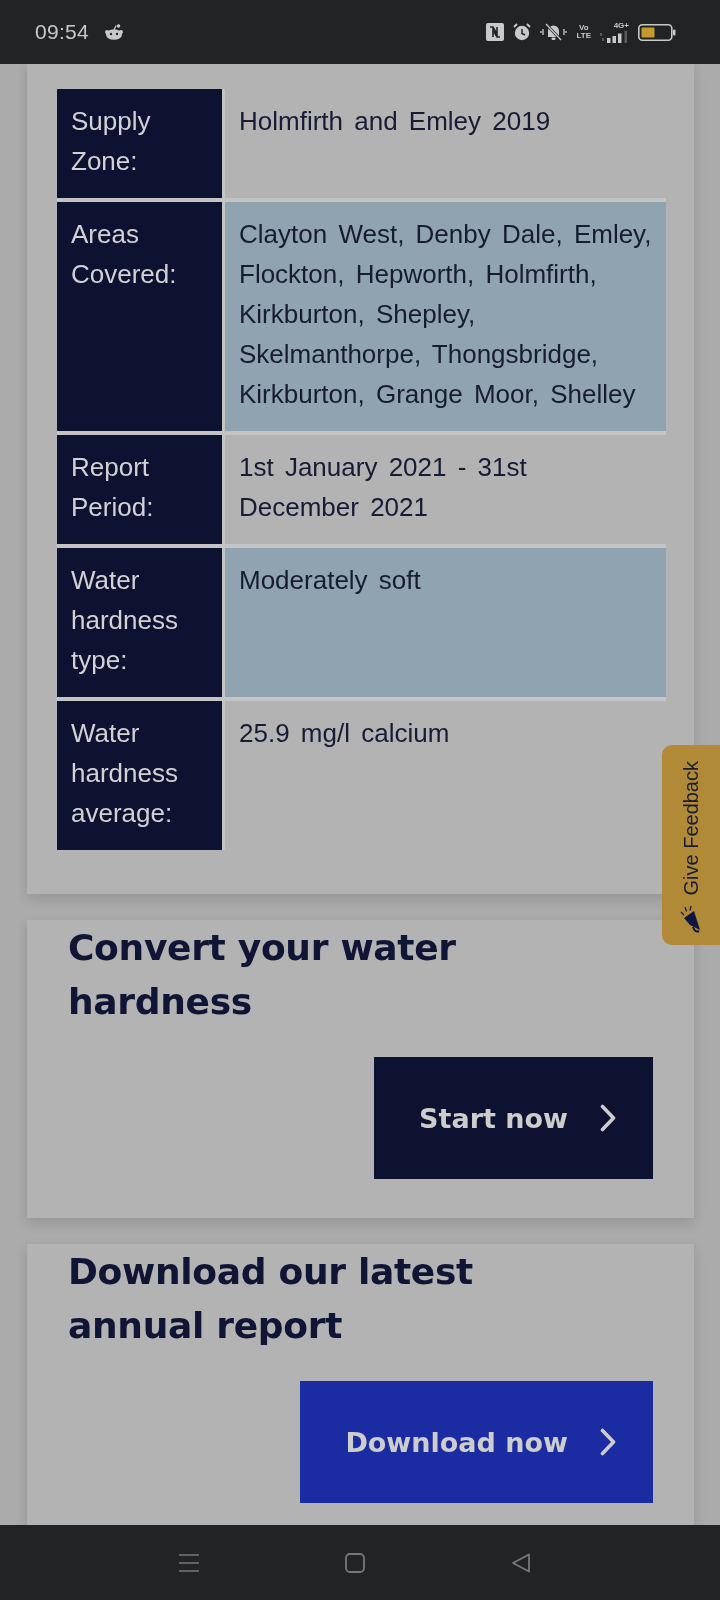 The height and width of the screenshot is (1600, 720). What do you see at coordinates (513, 1118) in the screenshot?
I see `cta-button: Start now` at bounding box center [513, 1118].